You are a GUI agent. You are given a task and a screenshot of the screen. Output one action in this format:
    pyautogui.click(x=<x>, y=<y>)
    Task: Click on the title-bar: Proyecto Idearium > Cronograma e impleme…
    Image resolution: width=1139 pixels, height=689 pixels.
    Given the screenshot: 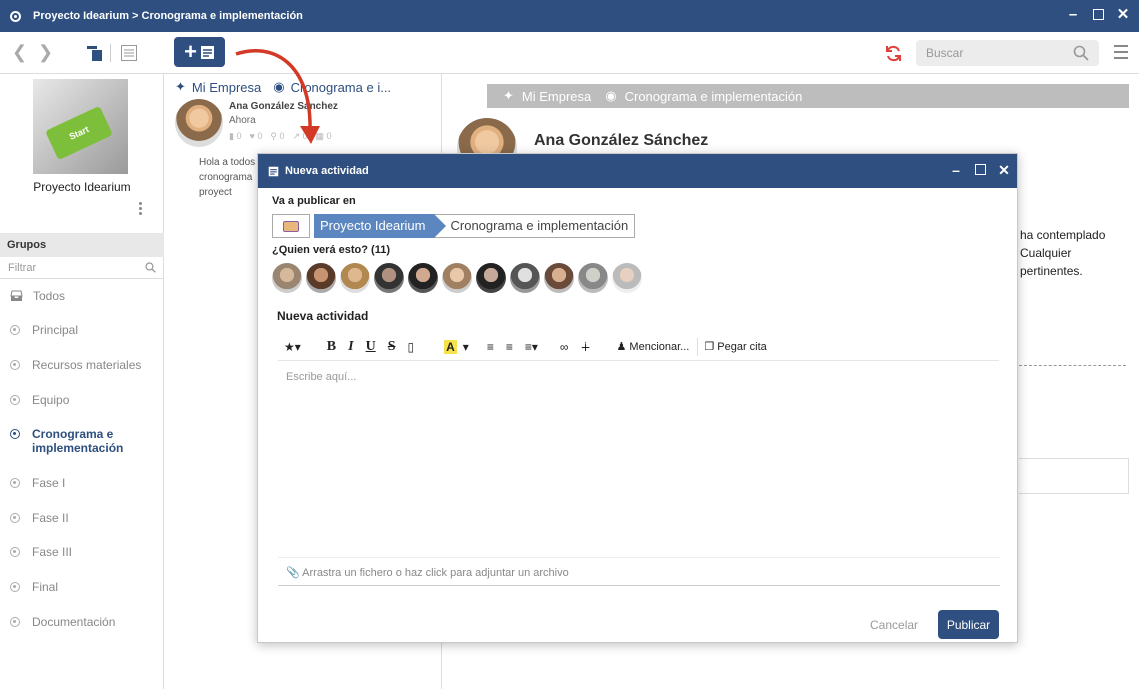 What is the action you would take?
    pyautogui.click(x=569, y=16)
    